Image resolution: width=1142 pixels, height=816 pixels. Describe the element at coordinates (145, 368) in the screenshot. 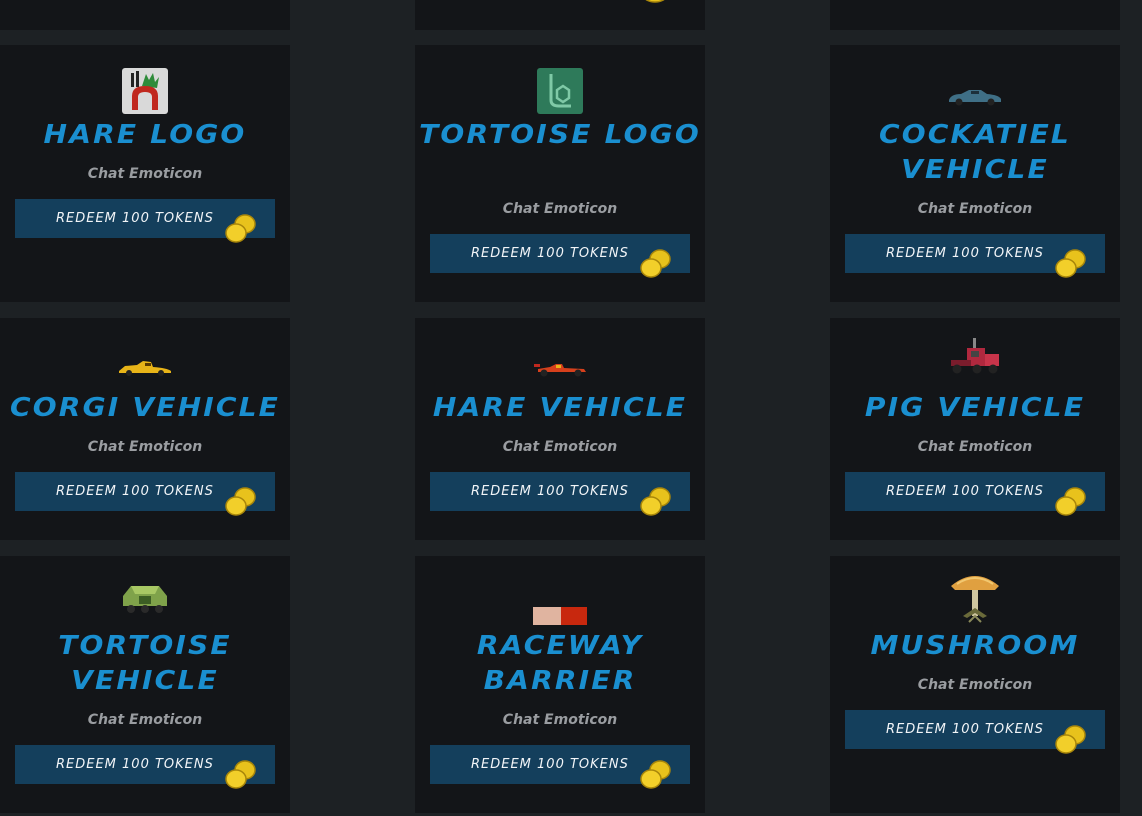

I see `corgi-car-icon` at that location.